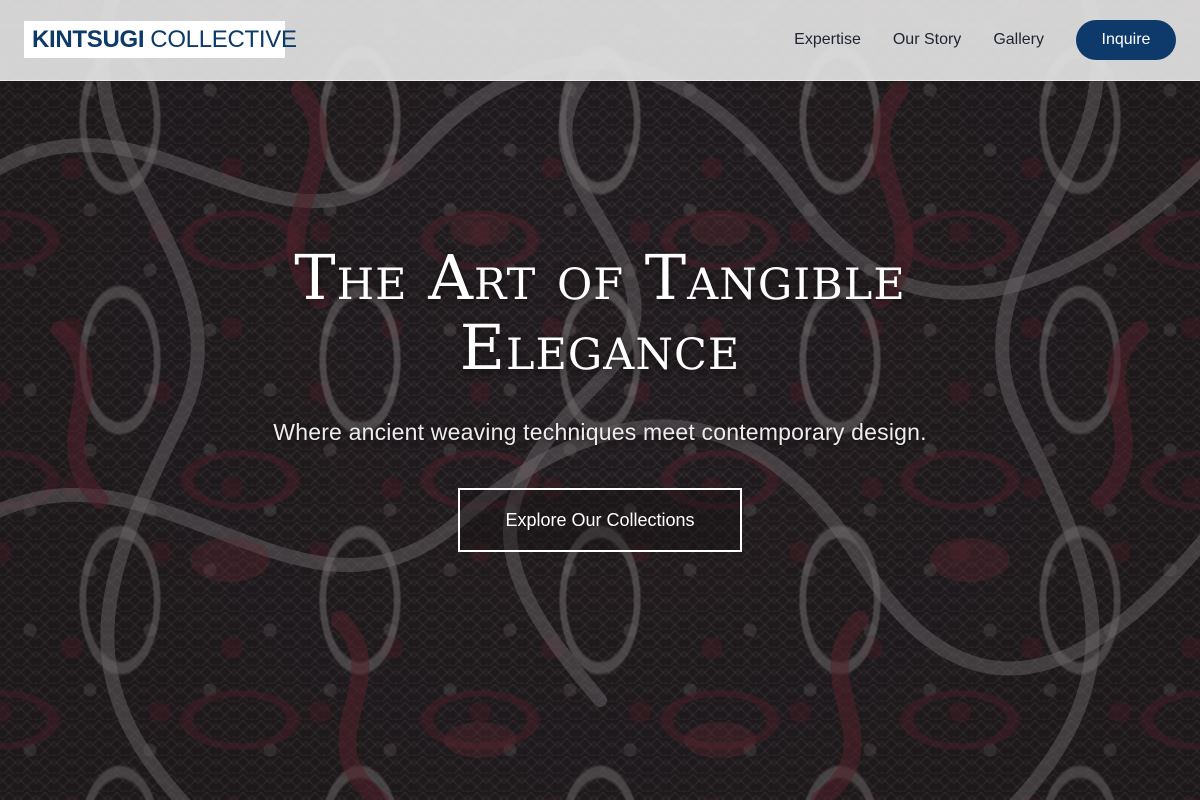 The image size is (1200, 800). What do you see at coordinates (223, 39) in the screenshot?
I see `logo-light-text: COLLECTIVE` at bounding box center [223, 39].